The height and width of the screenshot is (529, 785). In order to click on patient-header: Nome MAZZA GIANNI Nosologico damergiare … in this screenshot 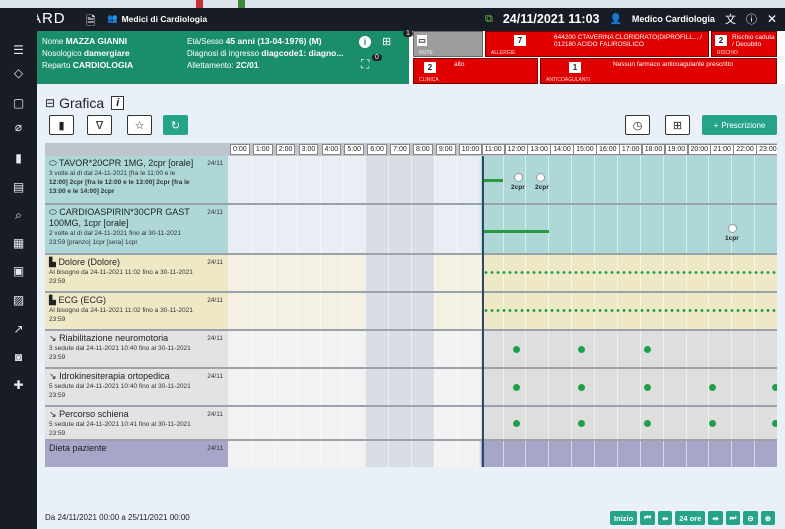, I will do `click(225, 57)`.